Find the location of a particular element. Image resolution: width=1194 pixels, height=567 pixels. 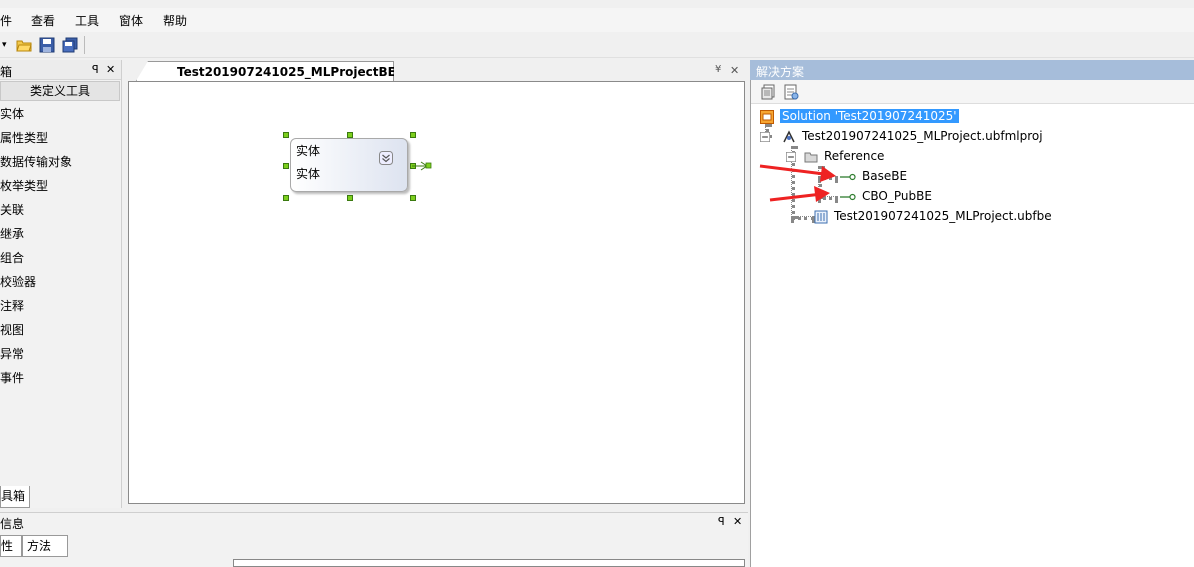

solution-icon is located at coordinates (767, 116).